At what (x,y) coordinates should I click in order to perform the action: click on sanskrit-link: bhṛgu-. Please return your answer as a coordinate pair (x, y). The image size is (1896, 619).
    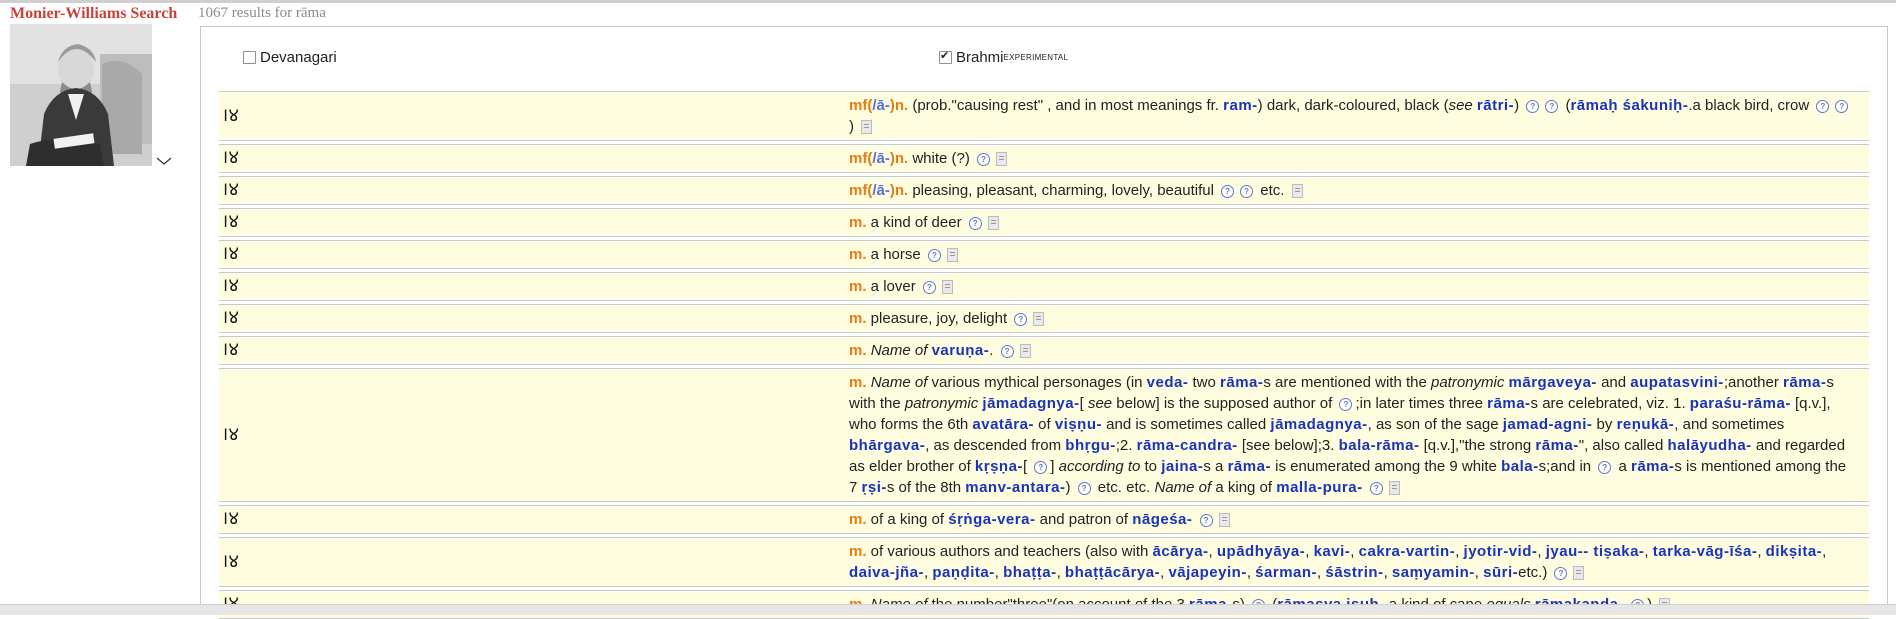
    Looking at the image, I should click on (1090, 445).